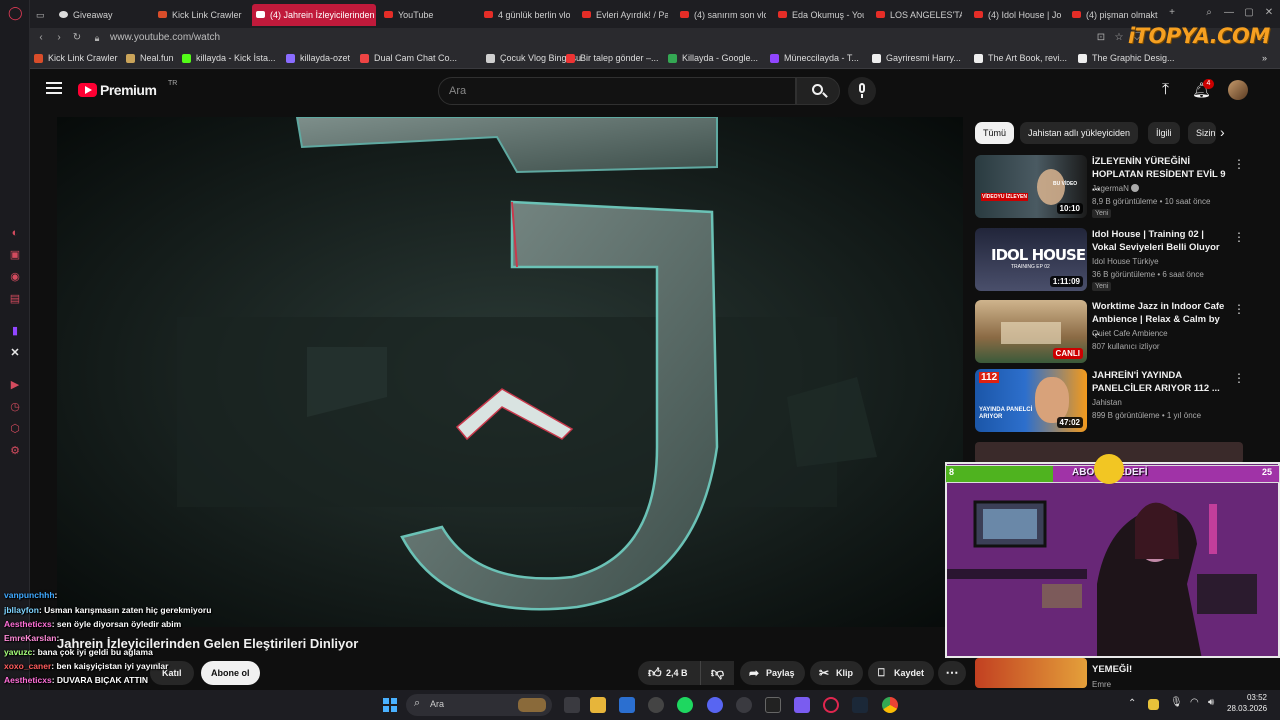  I want to click on bookmark-item: Neal.fun, so click(150, 58).